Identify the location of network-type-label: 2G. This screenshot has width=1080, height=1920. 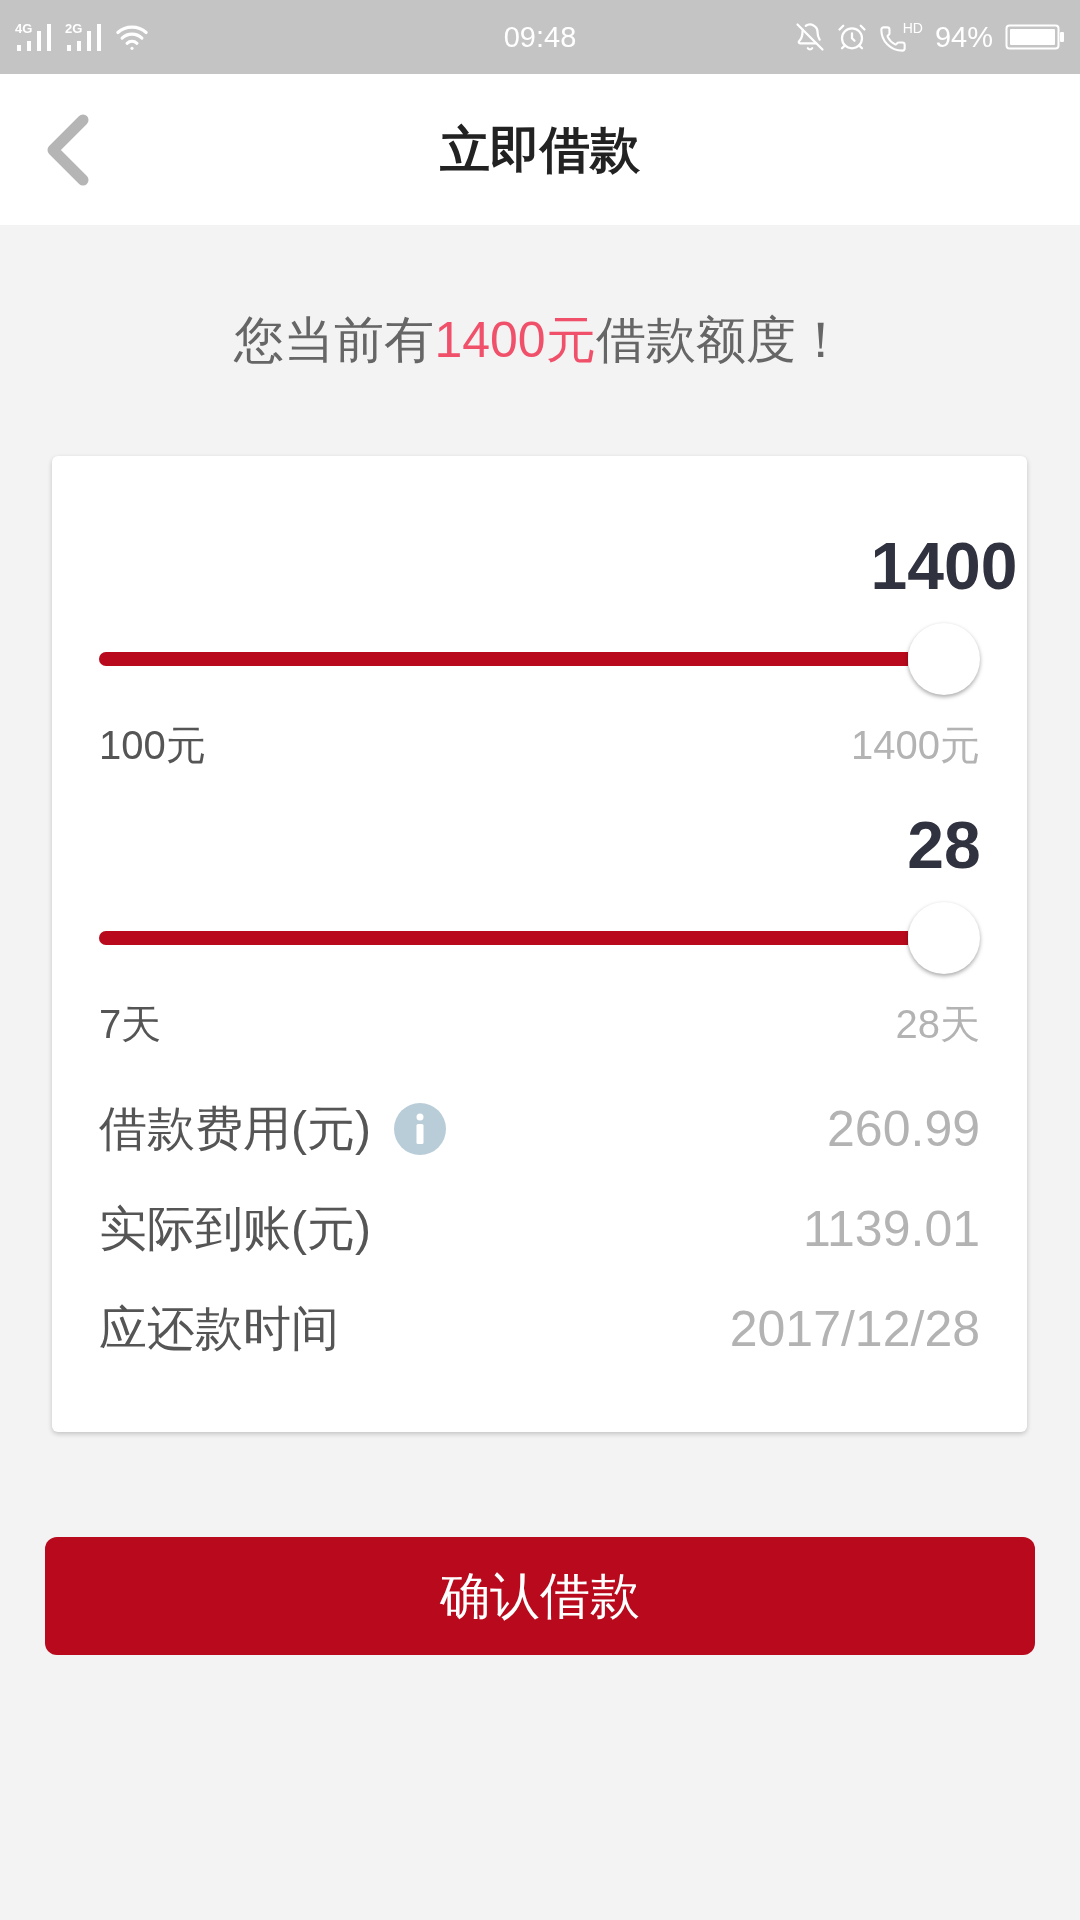
(74, 28).